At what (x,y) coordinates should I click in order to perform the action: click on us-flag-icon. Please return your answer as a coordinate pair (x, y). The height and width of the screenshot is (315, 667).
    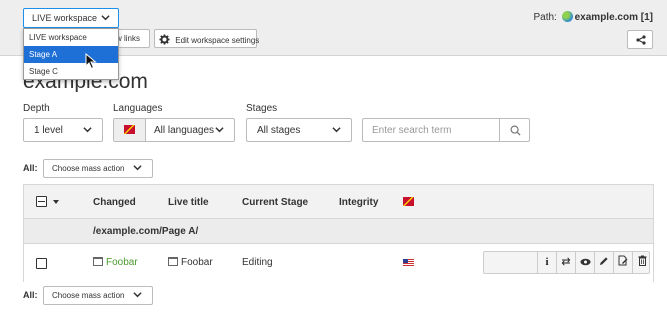
    Looking at the image, I should click on (408, 263).